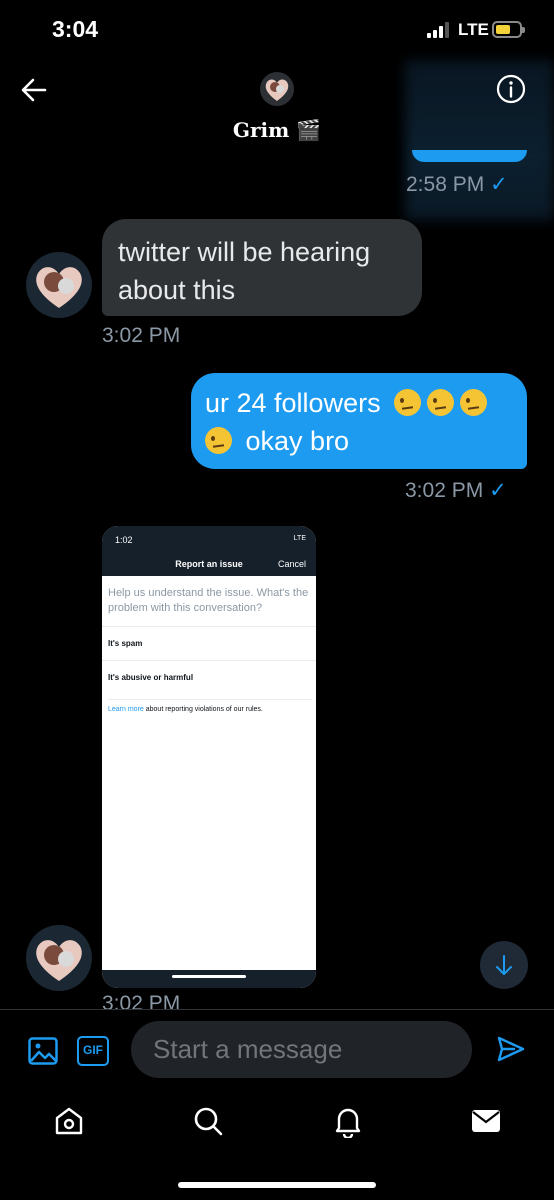  I want to click on arrow-down-icon, so click(504, 965).